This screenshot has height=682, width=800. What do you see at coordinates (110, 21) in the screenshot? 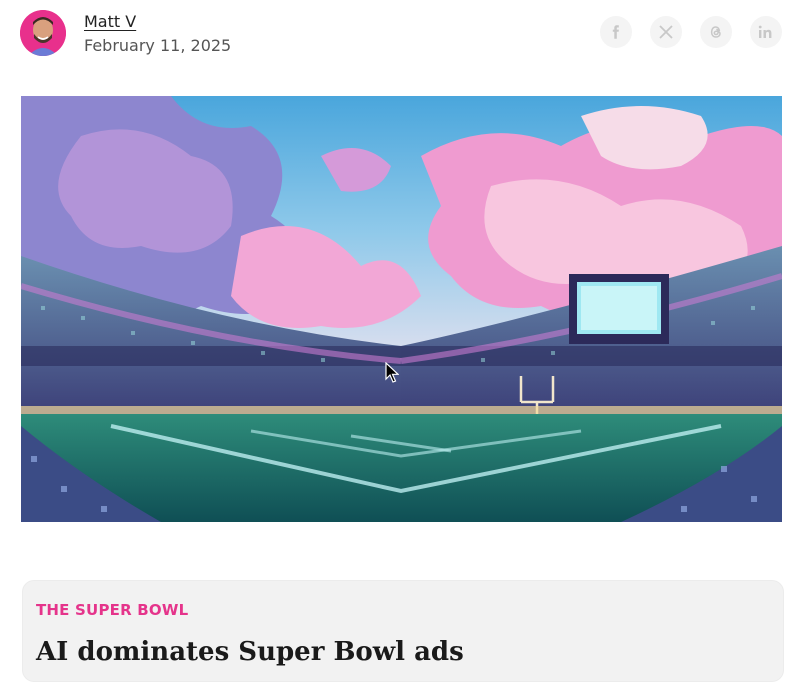
I see `author-name-link: Matt V` at bounding box center [110, 21].